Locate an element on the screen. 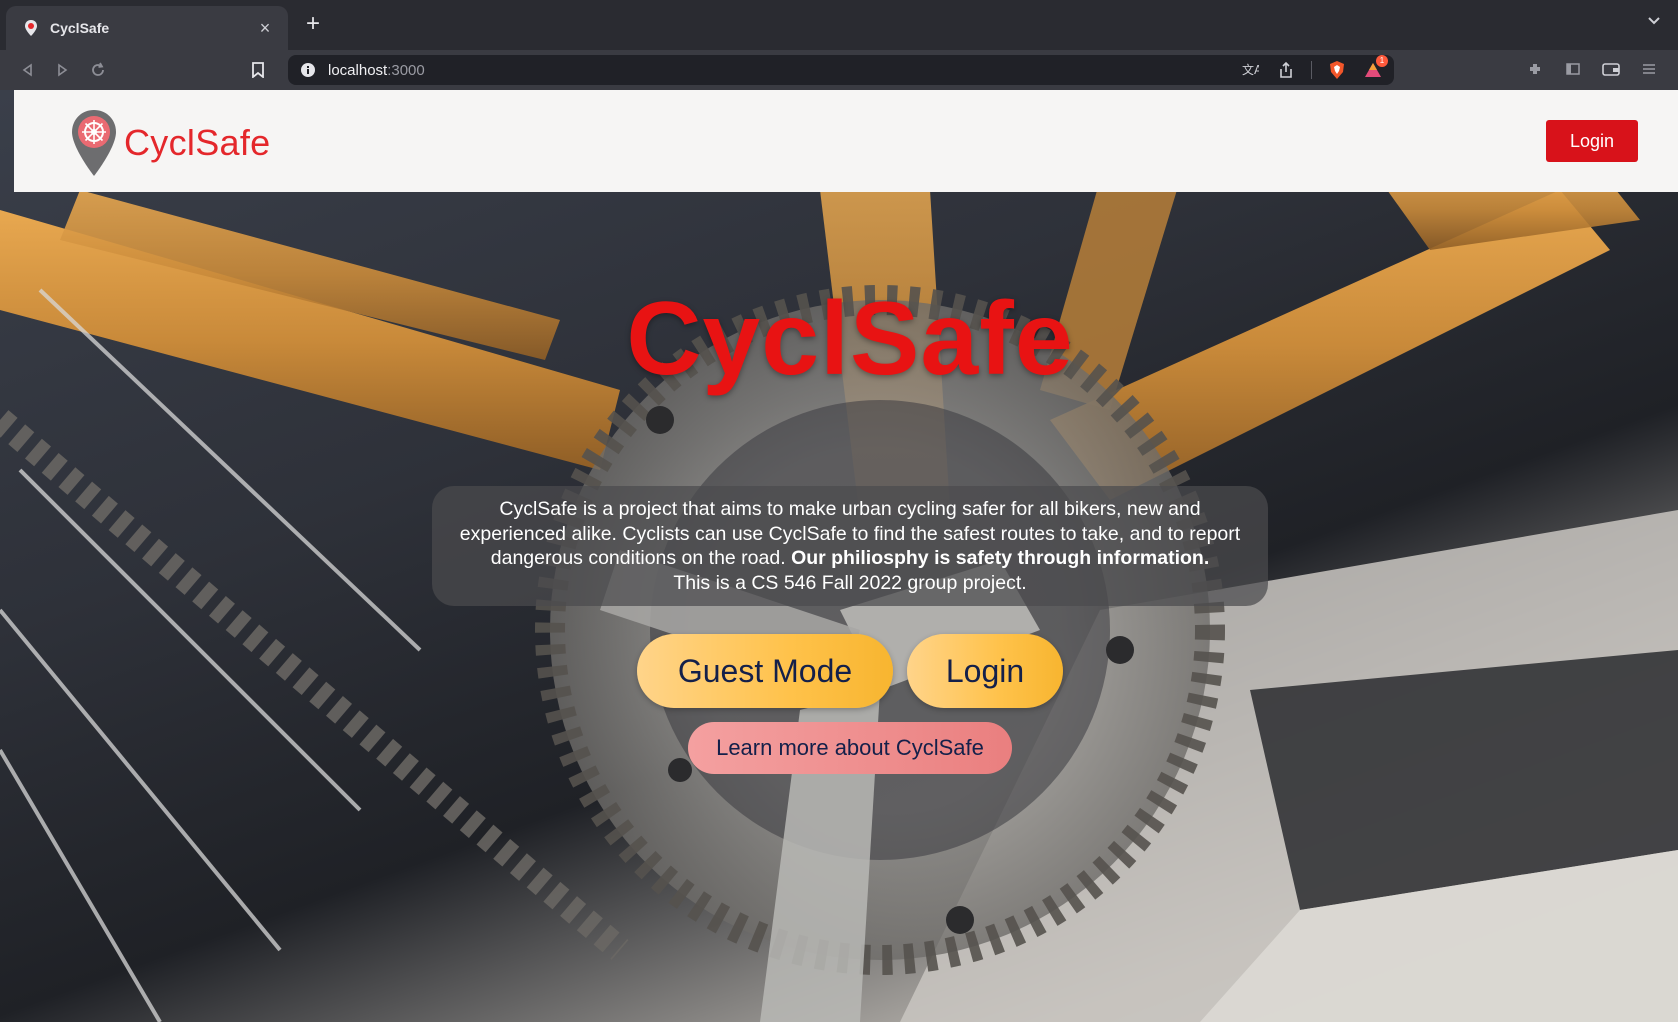 This screenshot has width=1678, height=1022. pin-favicon-icon is located at coordinates (31, 28).